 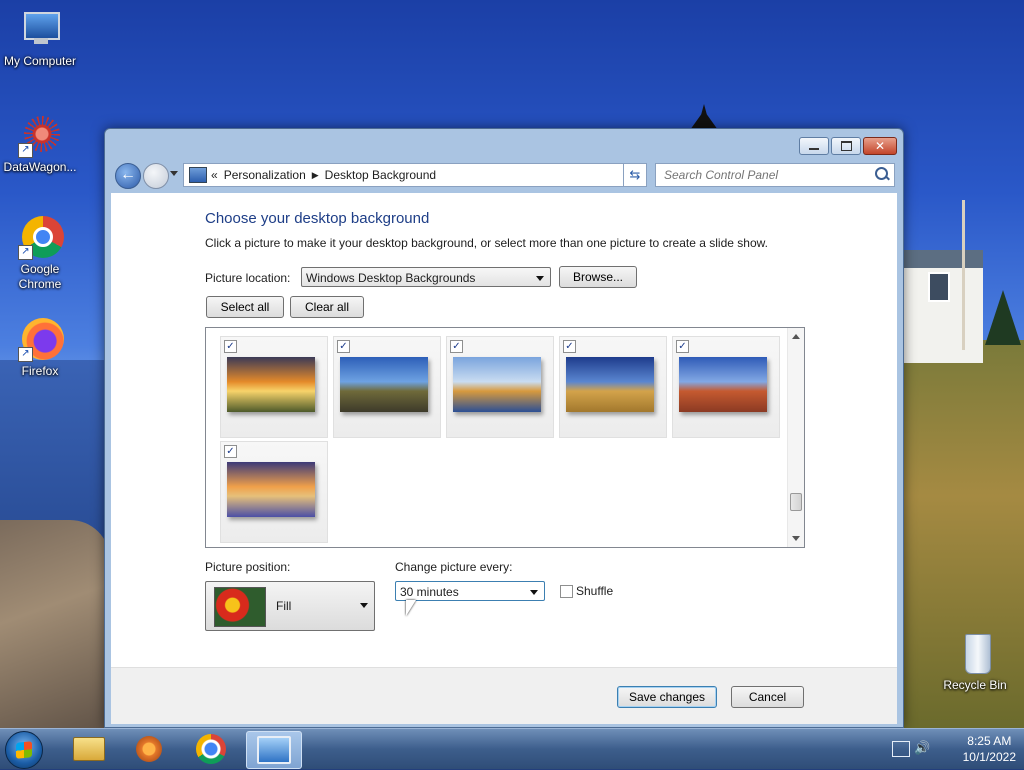 I want to click on shuffle-label: Shuffle, so click(x=594, y=591).